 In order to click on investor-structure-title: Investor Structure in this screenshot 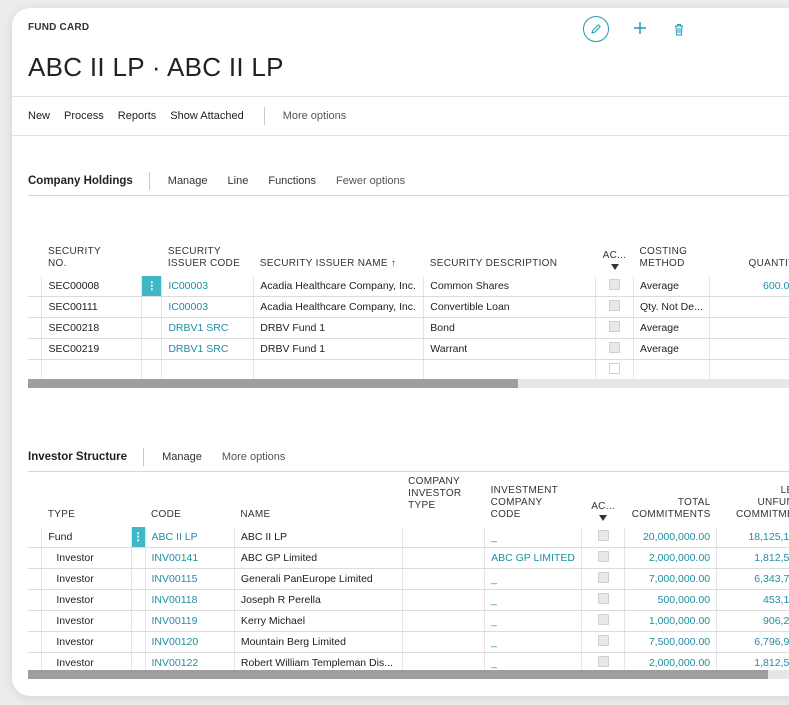, I will do `click(77, 457)`.